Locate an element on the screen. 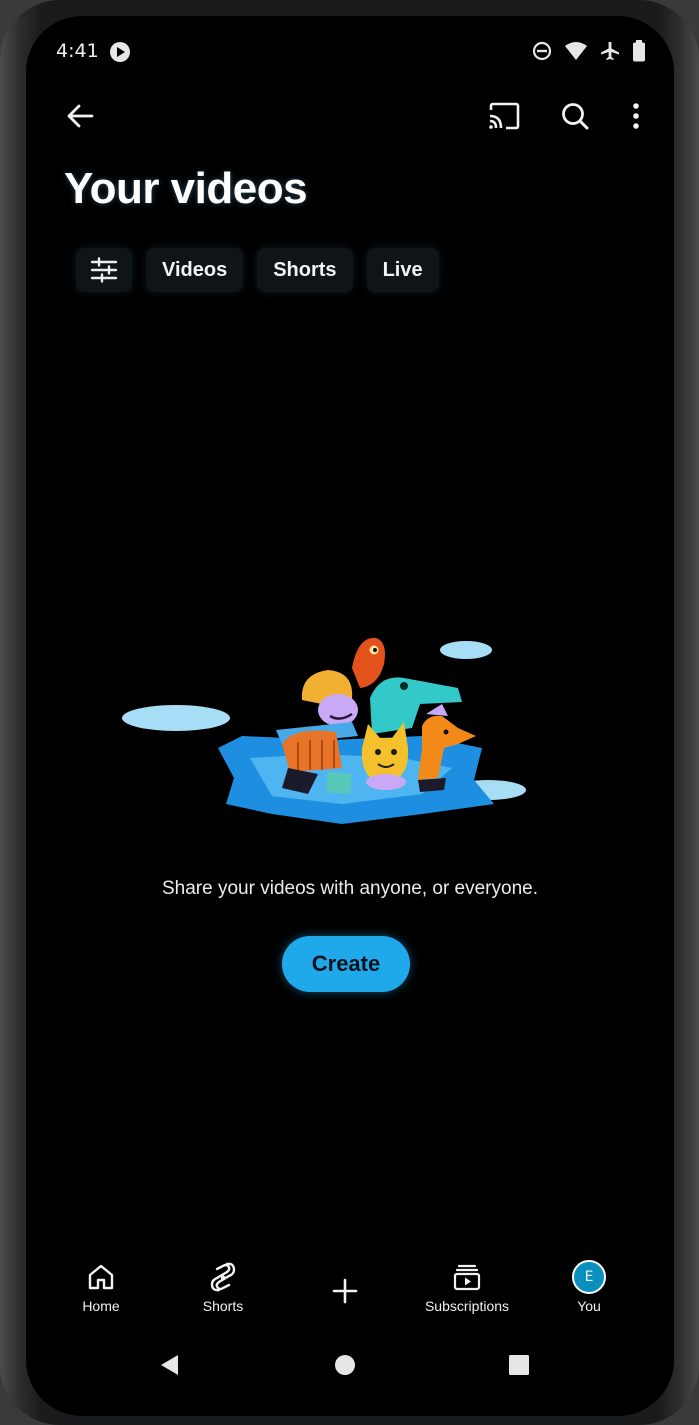  create-button: Create is located at coordinates (346, 964).